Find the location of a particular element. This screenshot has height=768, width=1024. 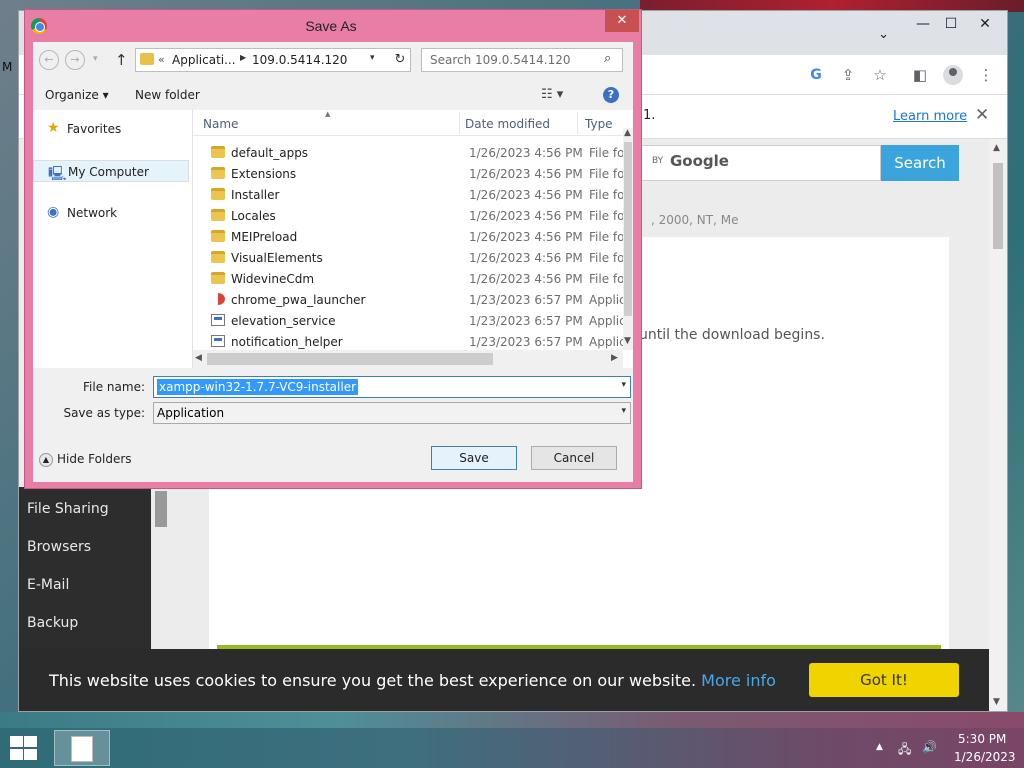

nav-item-my-computer: 🖳 My Computer is located at coordinates (111, 171).